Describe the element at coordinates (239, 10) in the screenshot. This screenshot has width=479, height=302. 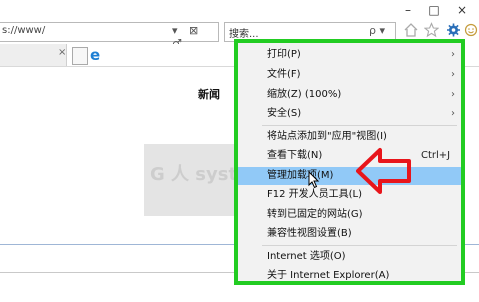
I see `title-bar: – □ ×` at that location.